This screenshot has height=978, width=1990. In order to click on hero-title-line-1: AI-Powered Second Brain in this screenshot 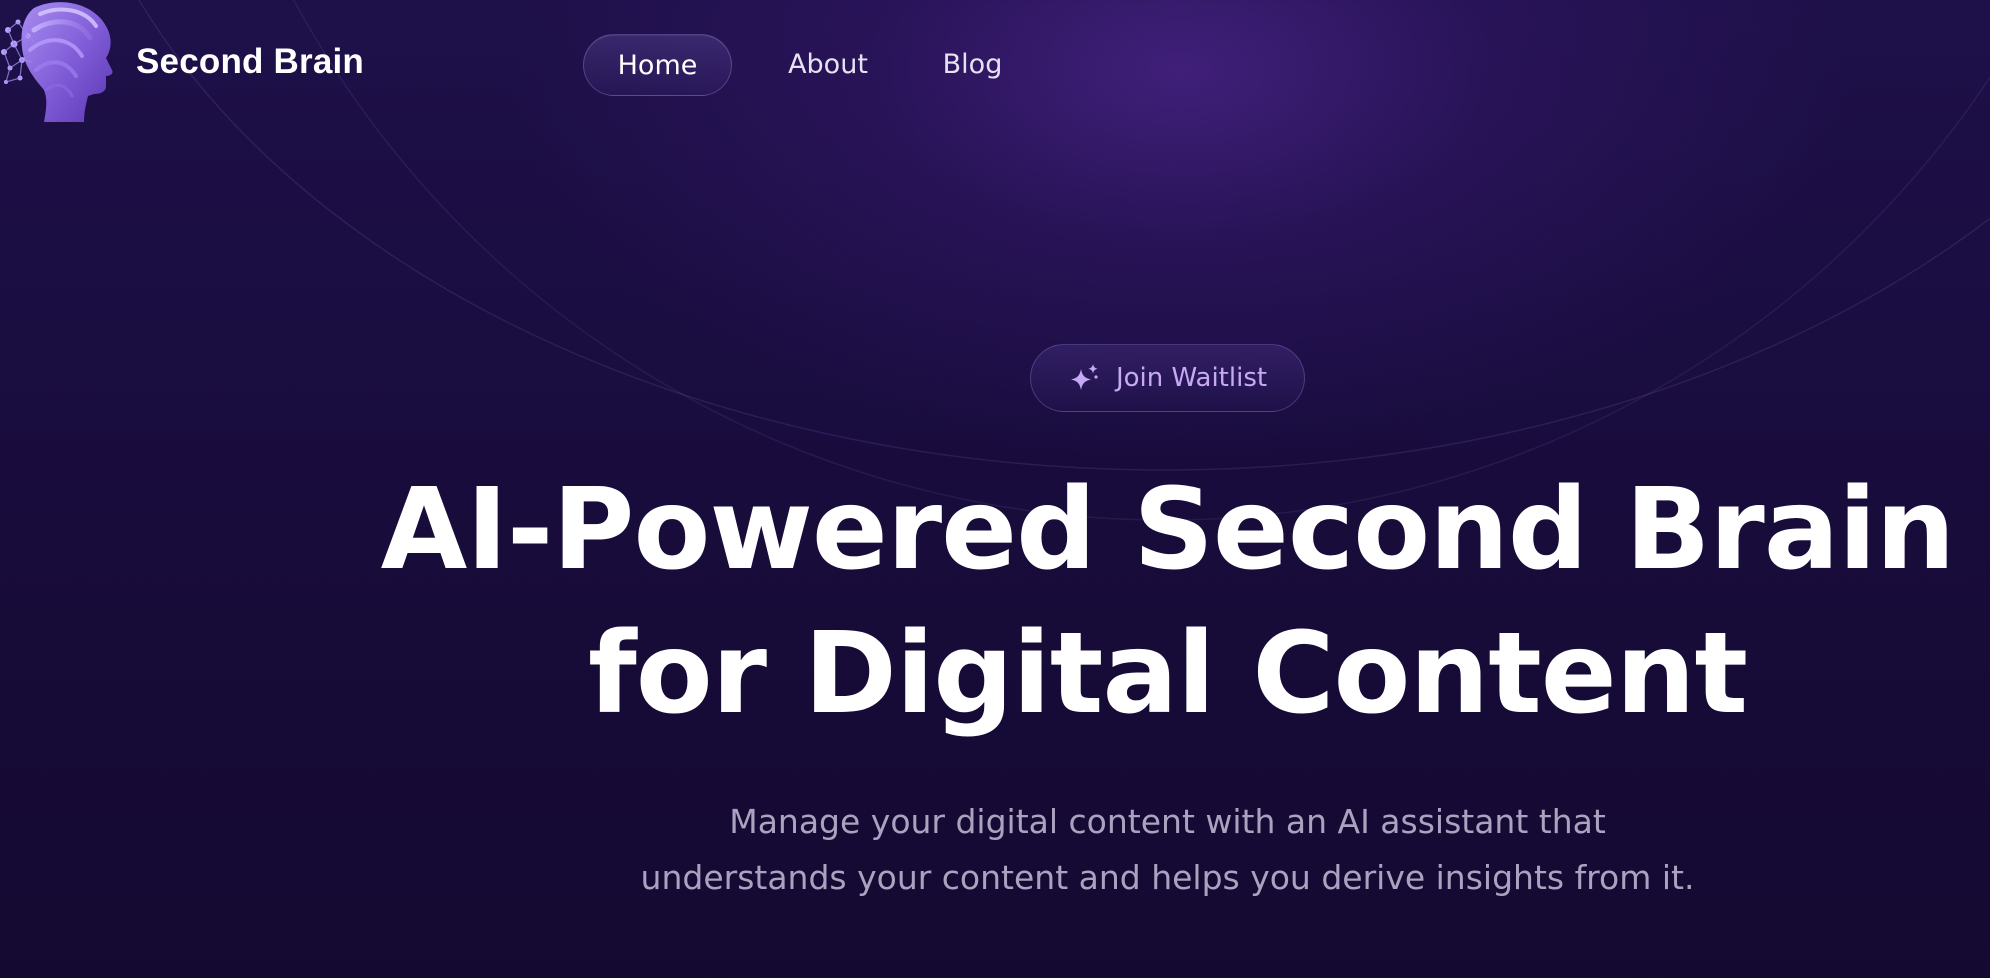, I will do `click(1168, 530)`.